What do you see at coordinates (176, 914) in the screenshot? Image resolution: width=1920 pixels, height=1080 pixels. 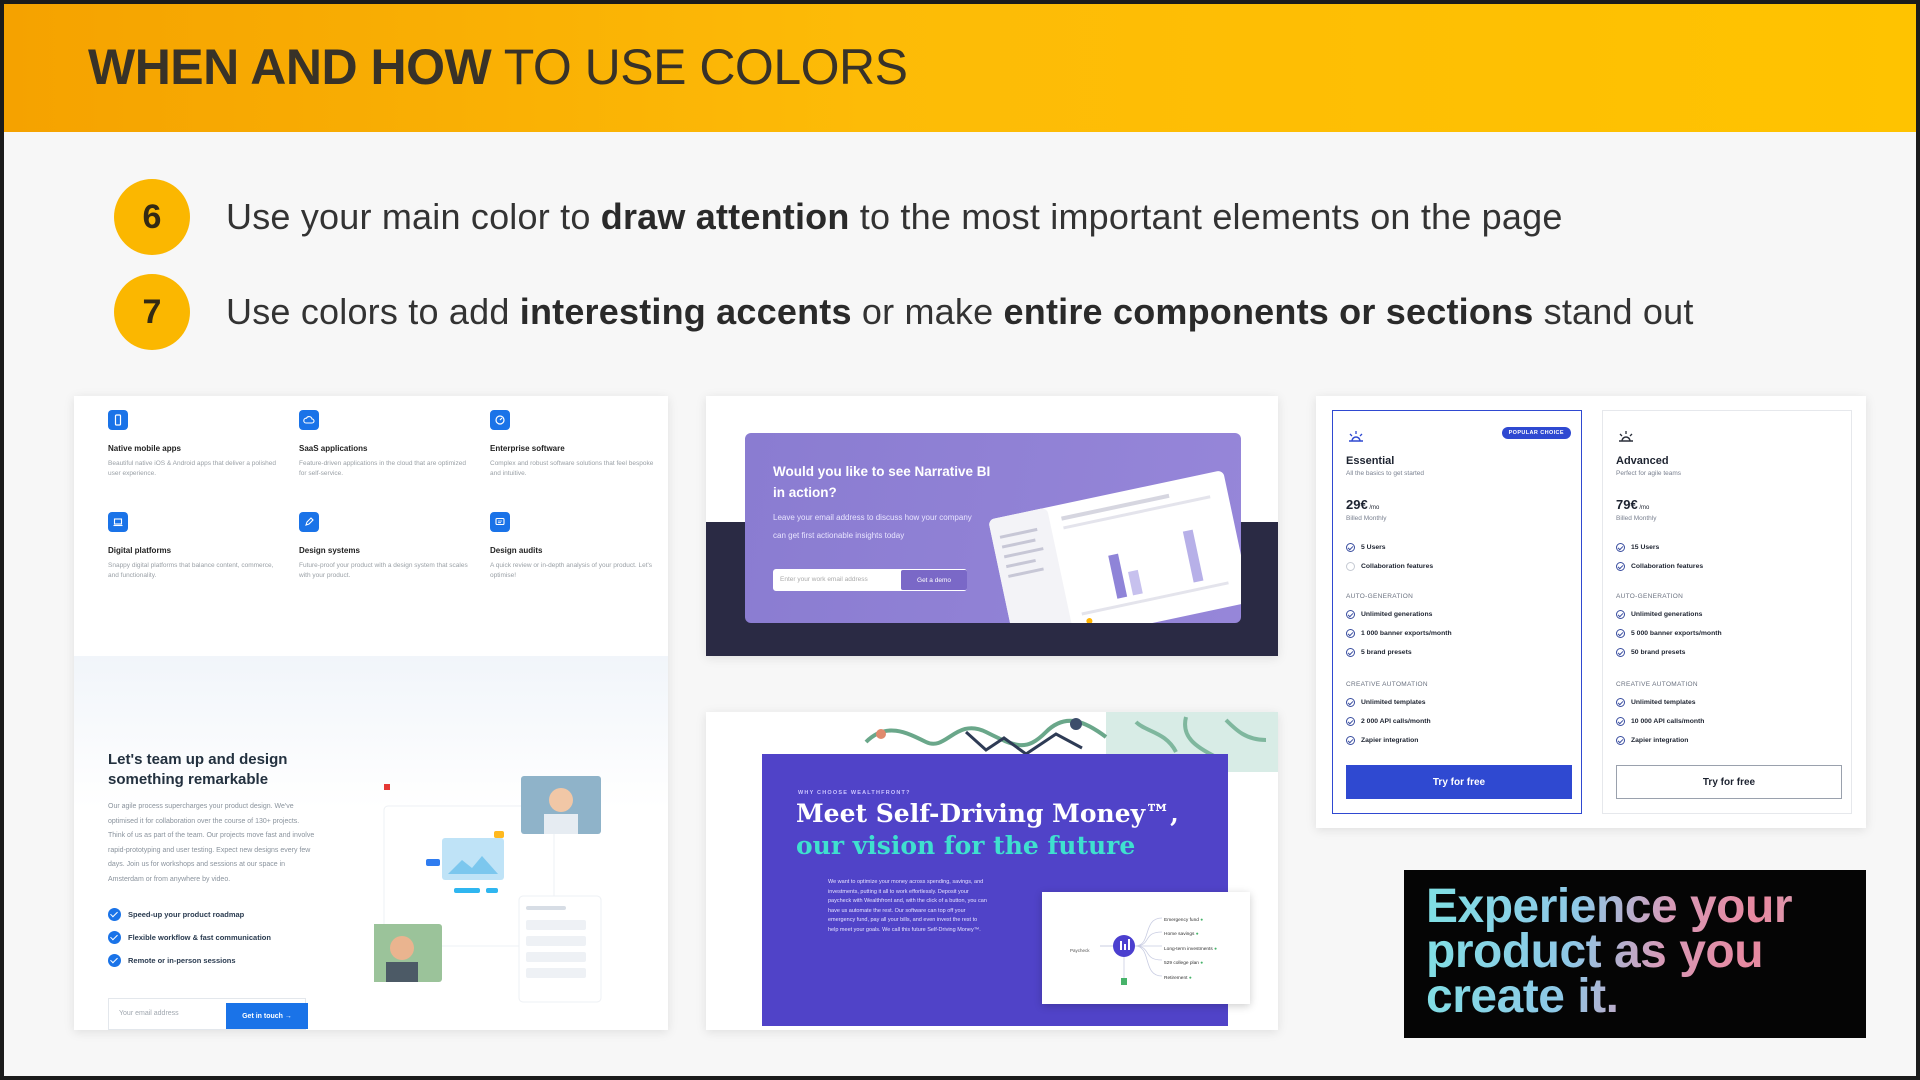 I see `check-item: Speed-up your product roadmap` at bounding box center [176, 914].